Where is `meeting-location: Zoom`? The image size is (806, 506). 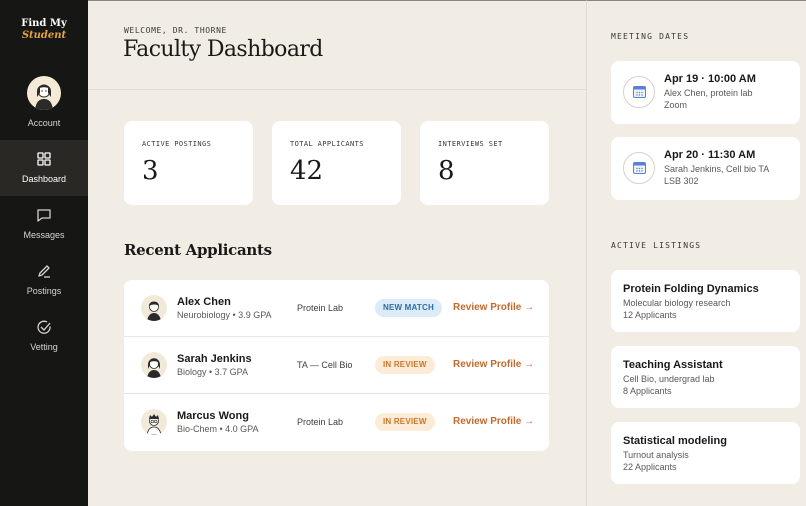 meeting-location: Zoom is located at coordinates (676, 105).